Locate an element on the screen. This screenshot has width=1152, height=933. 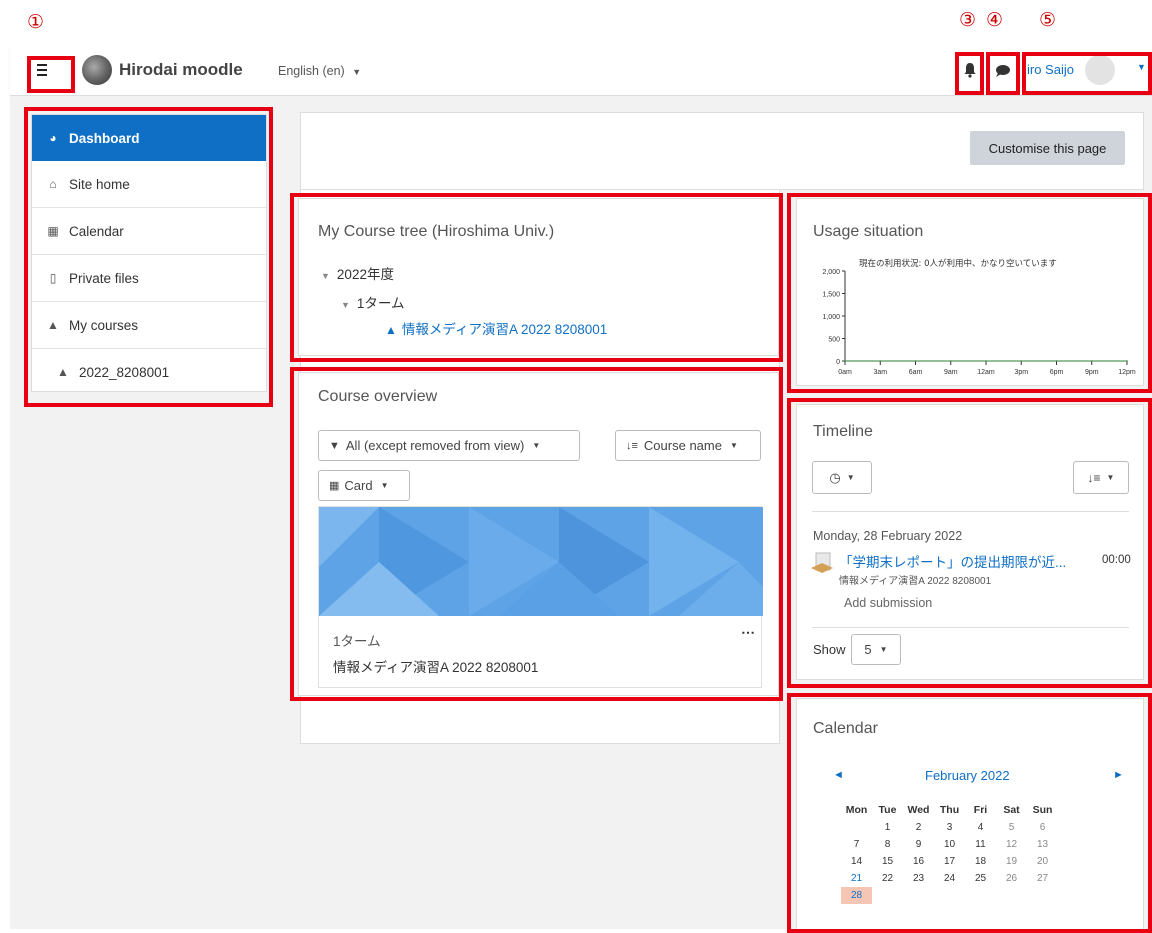
course-overview-title: Course overview is located at coordinates (378, 396).